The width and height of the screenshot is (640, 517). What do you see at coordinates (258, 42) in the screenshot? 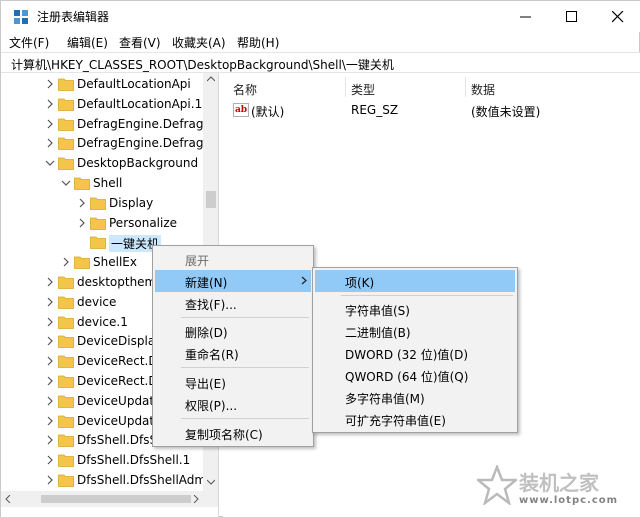
I see `menu-help: 帮助(H)` at bounding box center [258, 42].